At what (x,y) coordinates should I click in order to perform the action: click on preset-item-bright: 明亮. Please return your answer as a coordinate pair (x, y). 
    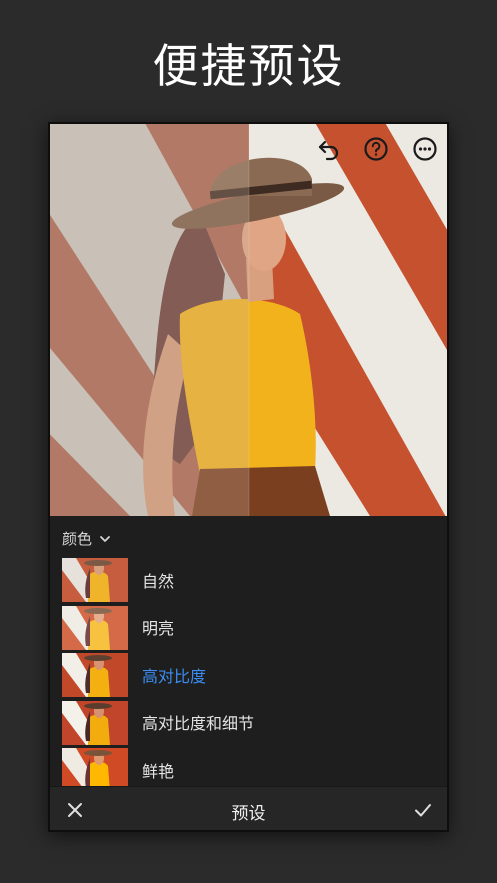
    Looking at the image, I should click on (248, 628).